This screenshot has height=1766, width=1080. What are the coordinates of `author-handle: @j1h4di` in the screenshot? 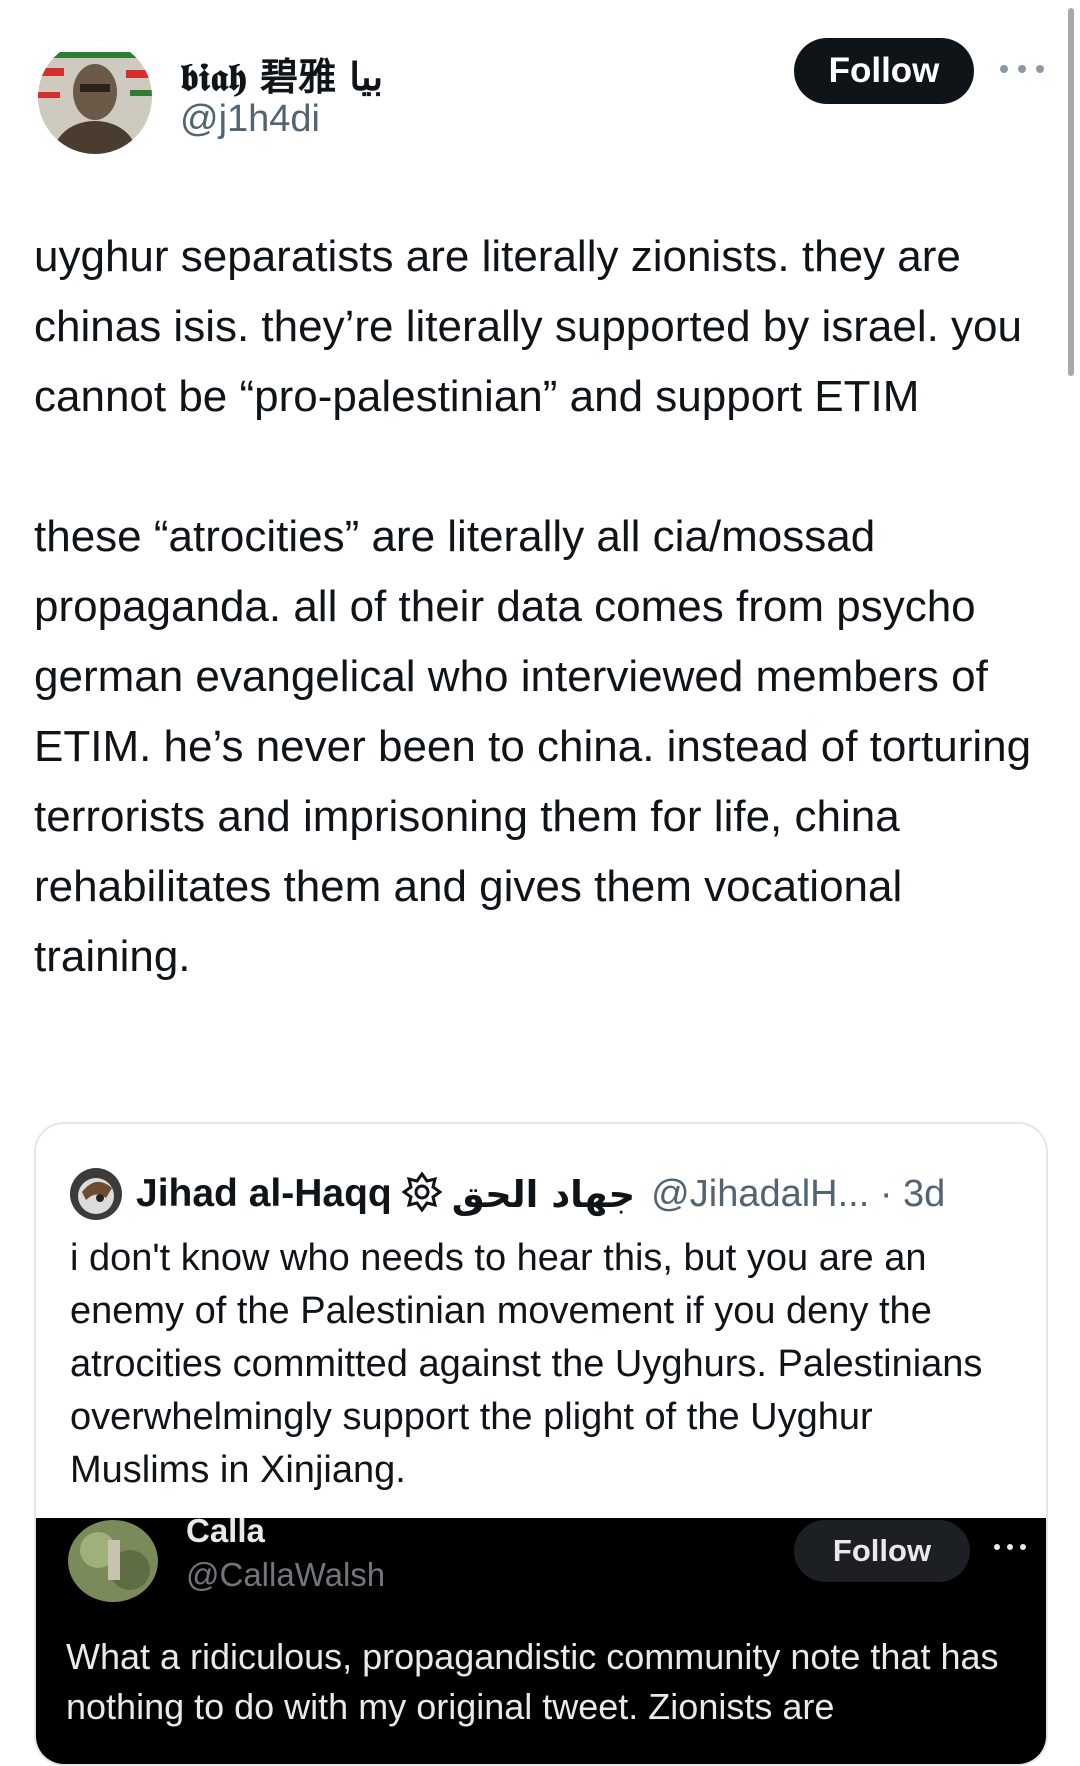 It's located at (250, 119).